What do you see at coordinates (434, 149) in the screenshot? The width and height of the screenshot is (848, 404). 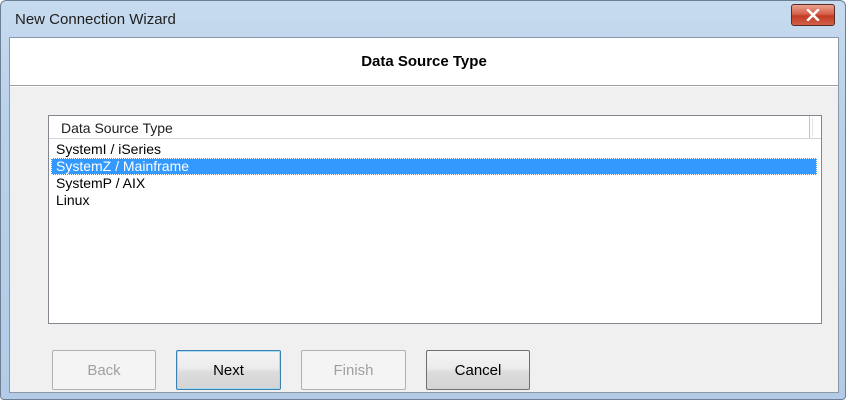 I see `list-item-systemi: SystemI / iSeries` at bounding box center [434, 149].